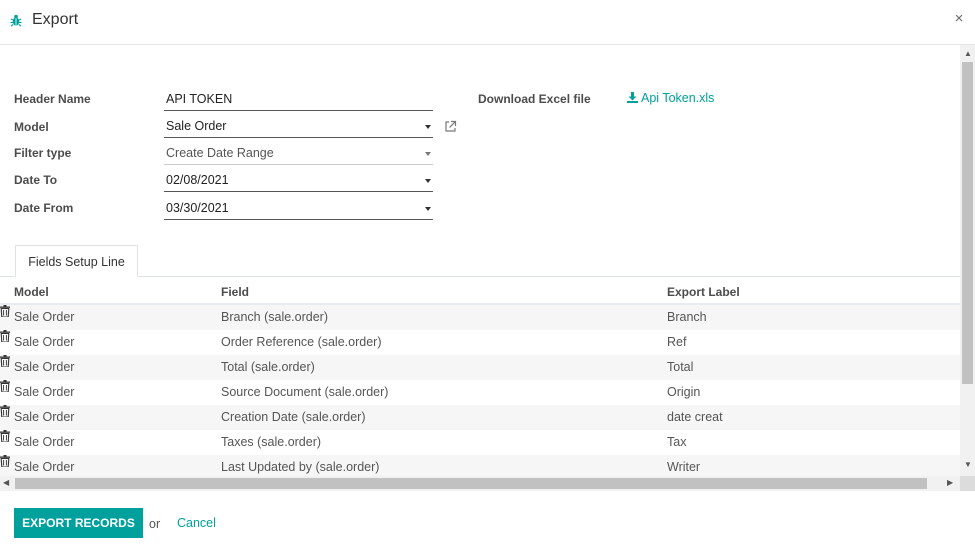 The width and height of the screenshot is (975, 544). Describe the element at coordinates (684, 467) in the screenshot. I see `cell-export-label: Writer` at that location.